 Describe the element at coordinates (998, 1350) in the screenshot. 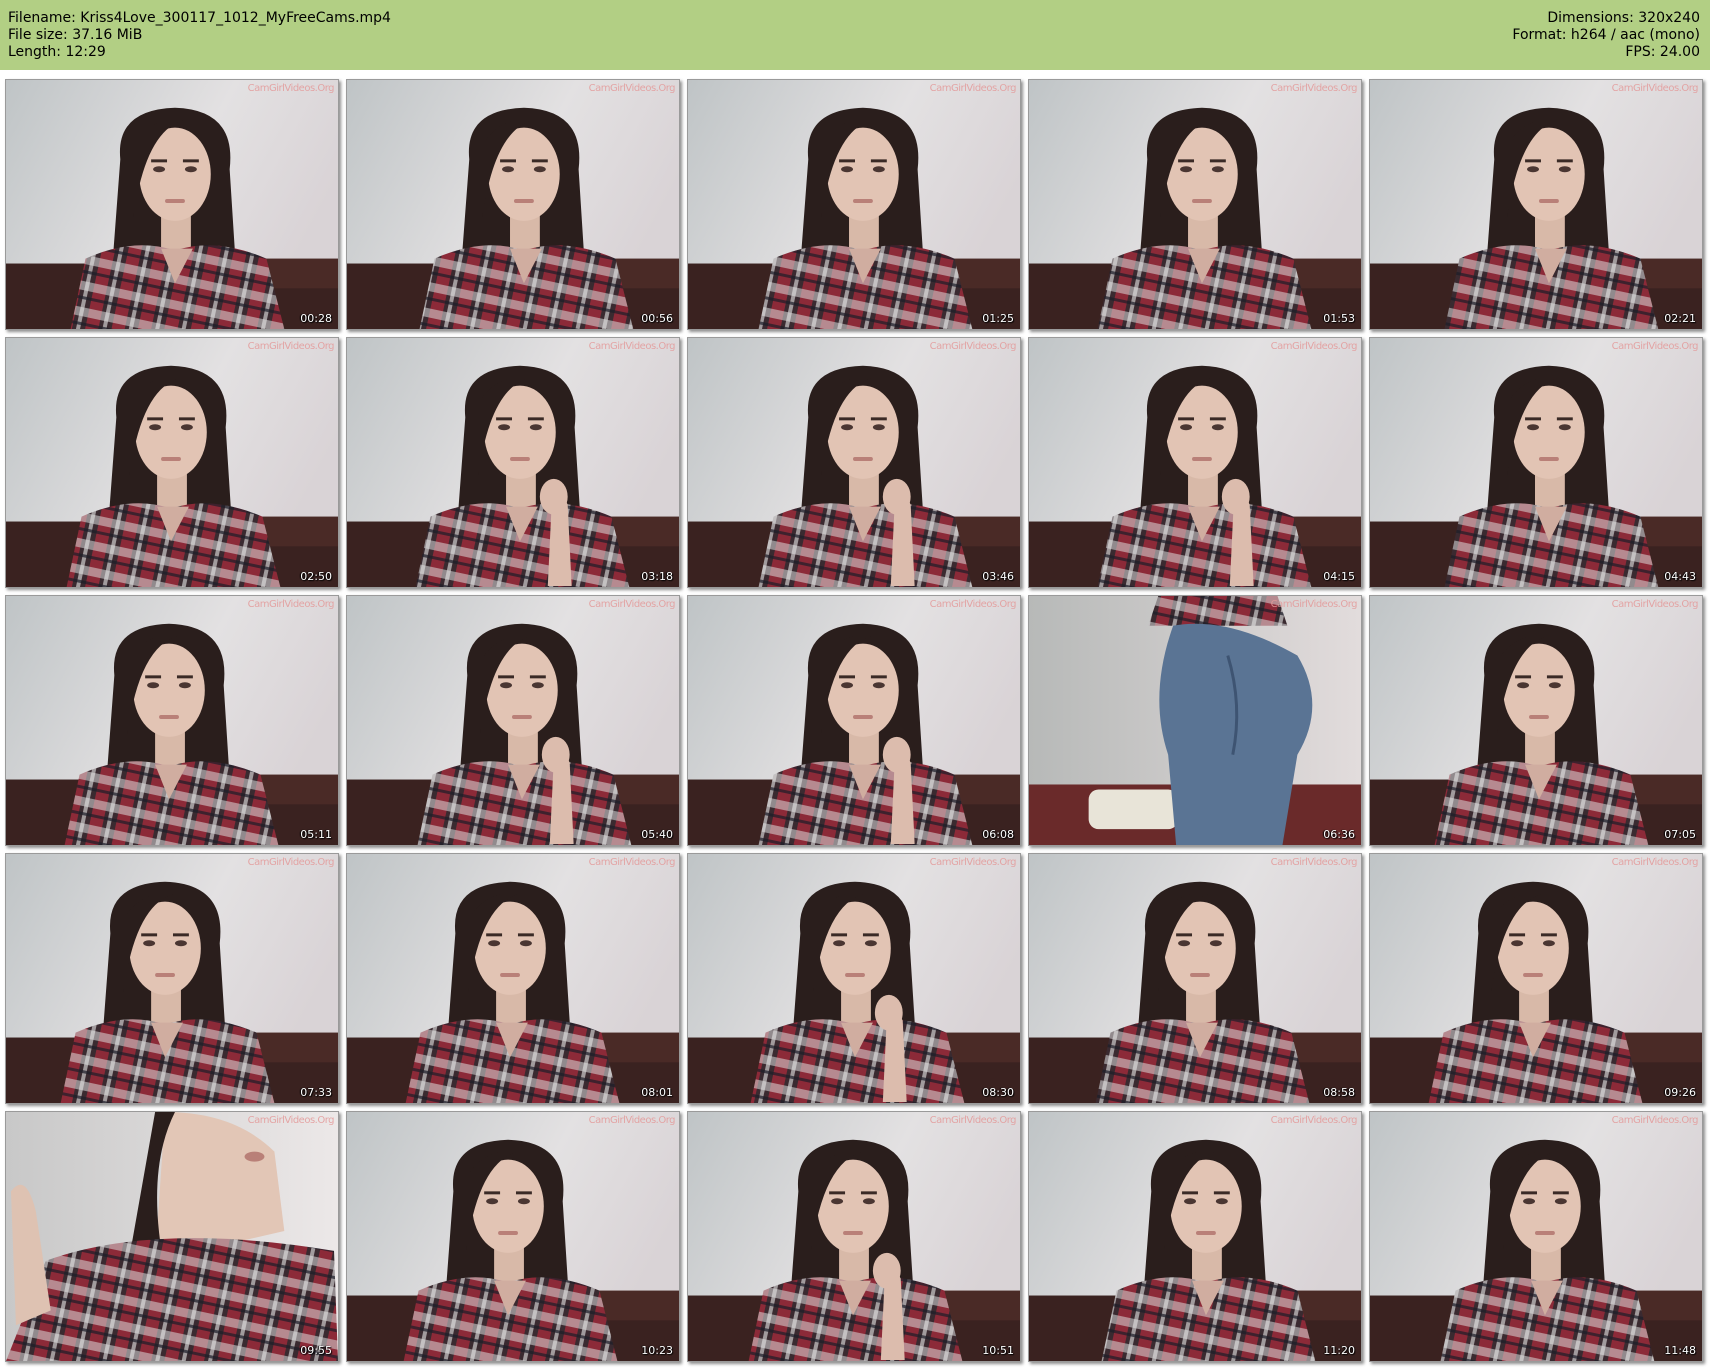

I see `frame-timestamp: 10:51` at that location.